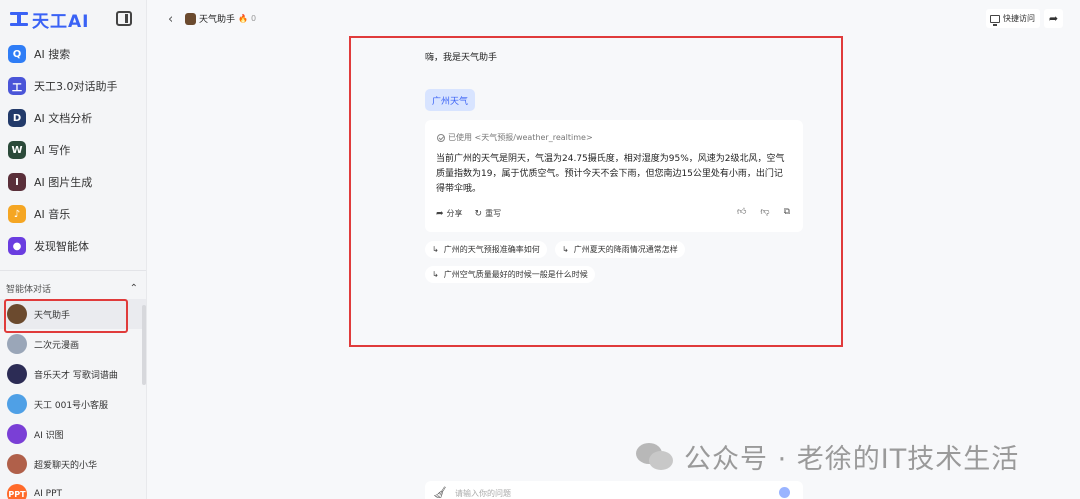  Describe the element at coordinates (17, 86) in the screenshot. I see `tiangong-logo-icon: 工` at that location.